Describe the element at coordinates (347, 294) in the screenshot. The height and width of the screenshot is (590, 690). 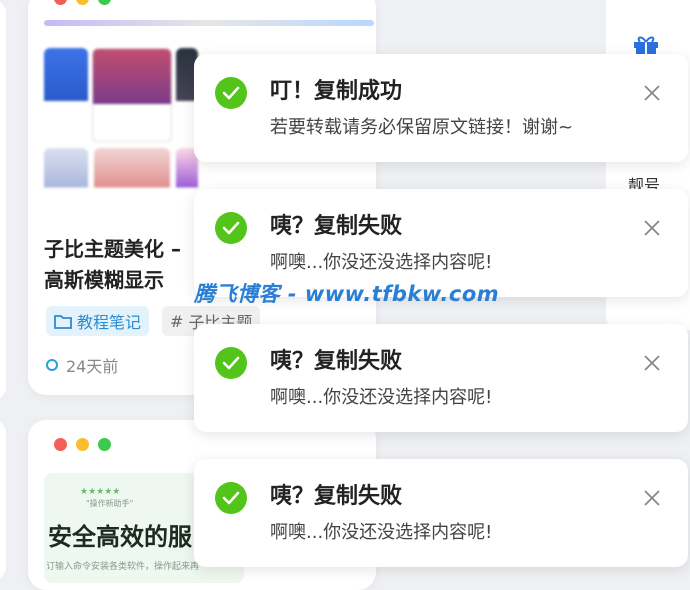
I see `watermark: 腾飞博客 - www.tfbkw.com` at that location.